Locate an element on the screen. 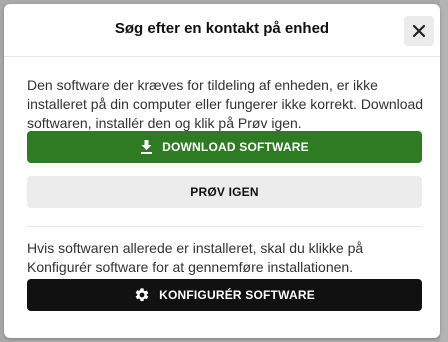 The height and width of the screenshot is (342, 448). dialog-title: Søg efter en kontakt på enhed is located at coordinates (222, 28).